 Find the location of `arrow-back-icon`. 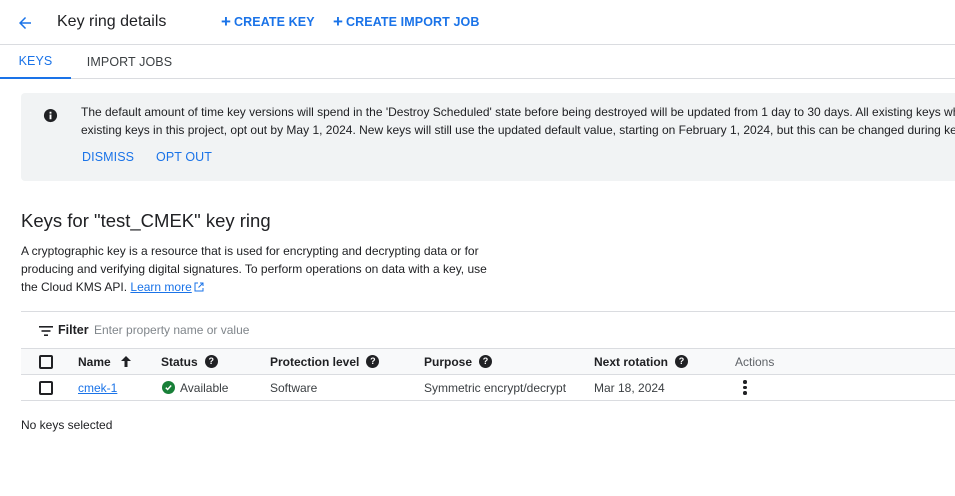

arrow-back-icon is located at coordinates (25, 23).